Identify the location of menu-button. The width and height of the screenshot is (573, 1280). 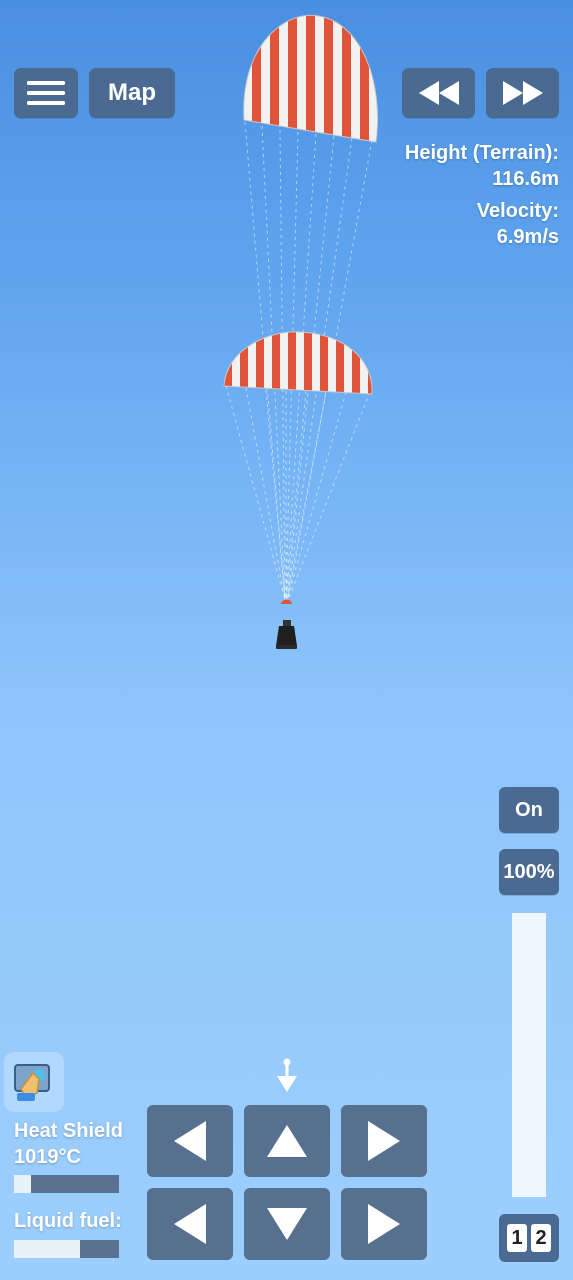
(46, 93).